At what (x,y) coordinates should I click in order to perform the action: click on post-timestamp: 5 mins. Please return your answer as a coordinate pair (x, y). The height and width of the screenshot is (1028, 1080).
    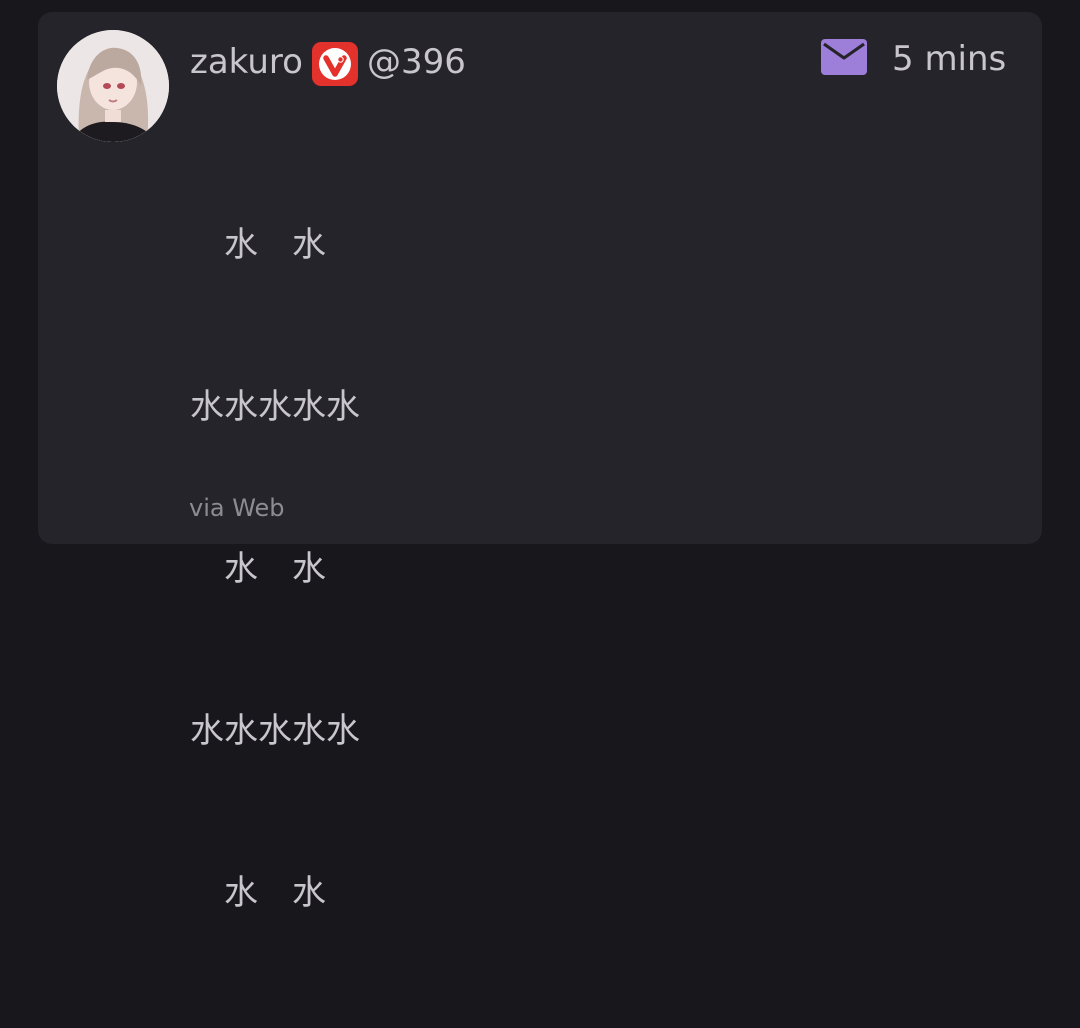
    Looking at the image, I should click on (949, 59).